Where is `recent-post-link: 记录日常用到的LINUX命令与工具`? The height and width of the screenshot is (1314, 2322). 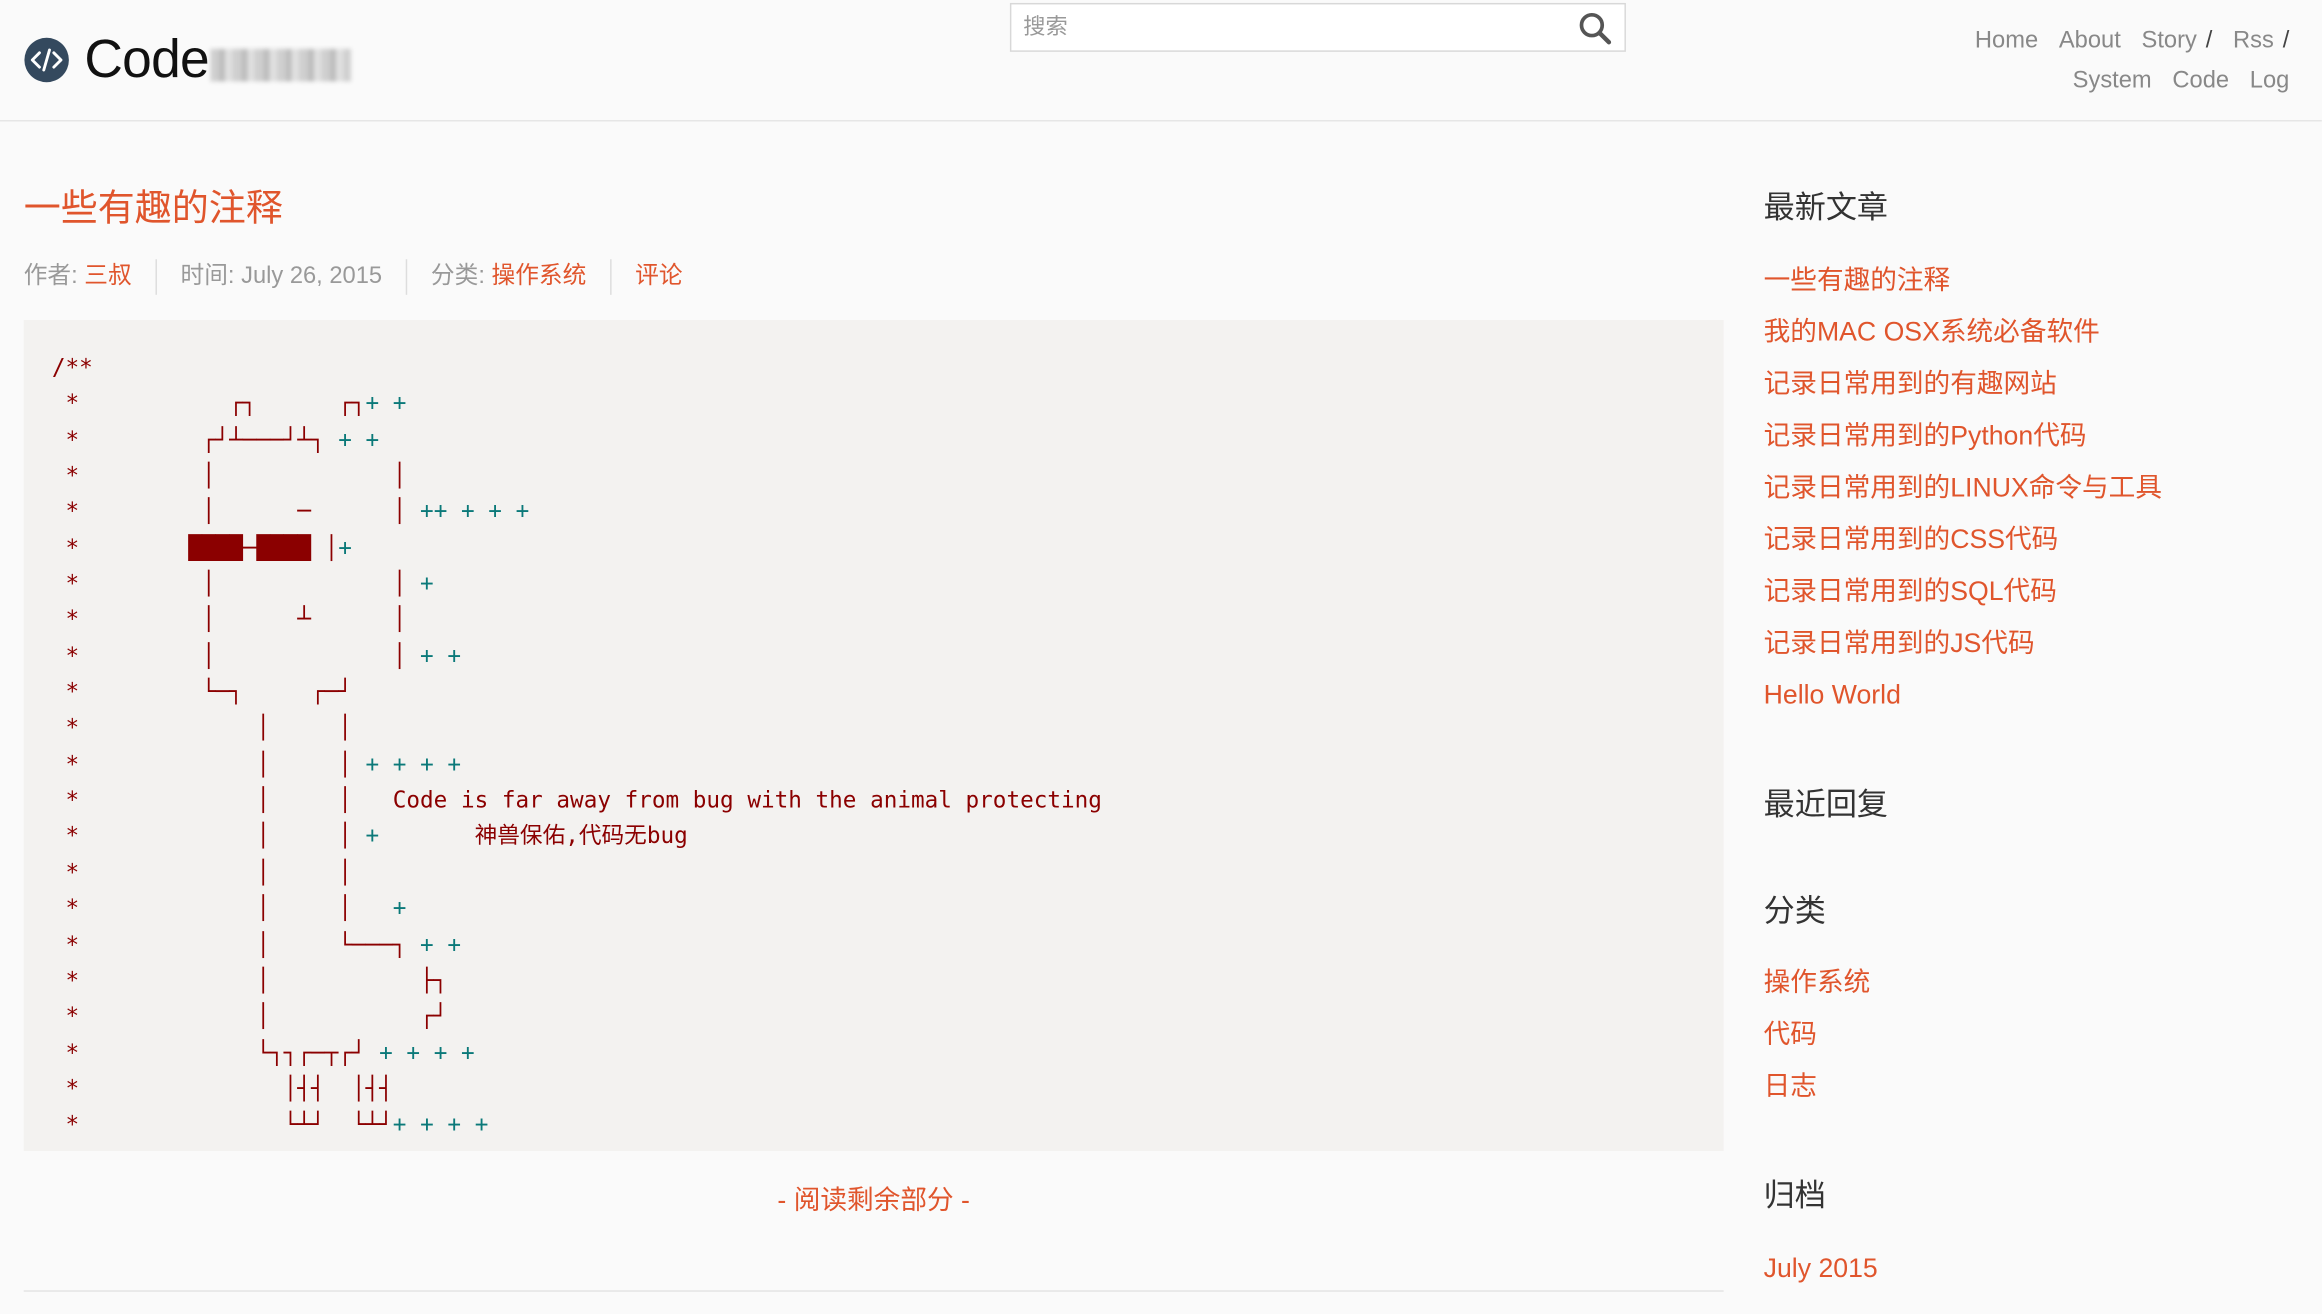 recent-post-link: 记录日常用到的LINUX命令与工具 is located at coordinates (1963, 488).